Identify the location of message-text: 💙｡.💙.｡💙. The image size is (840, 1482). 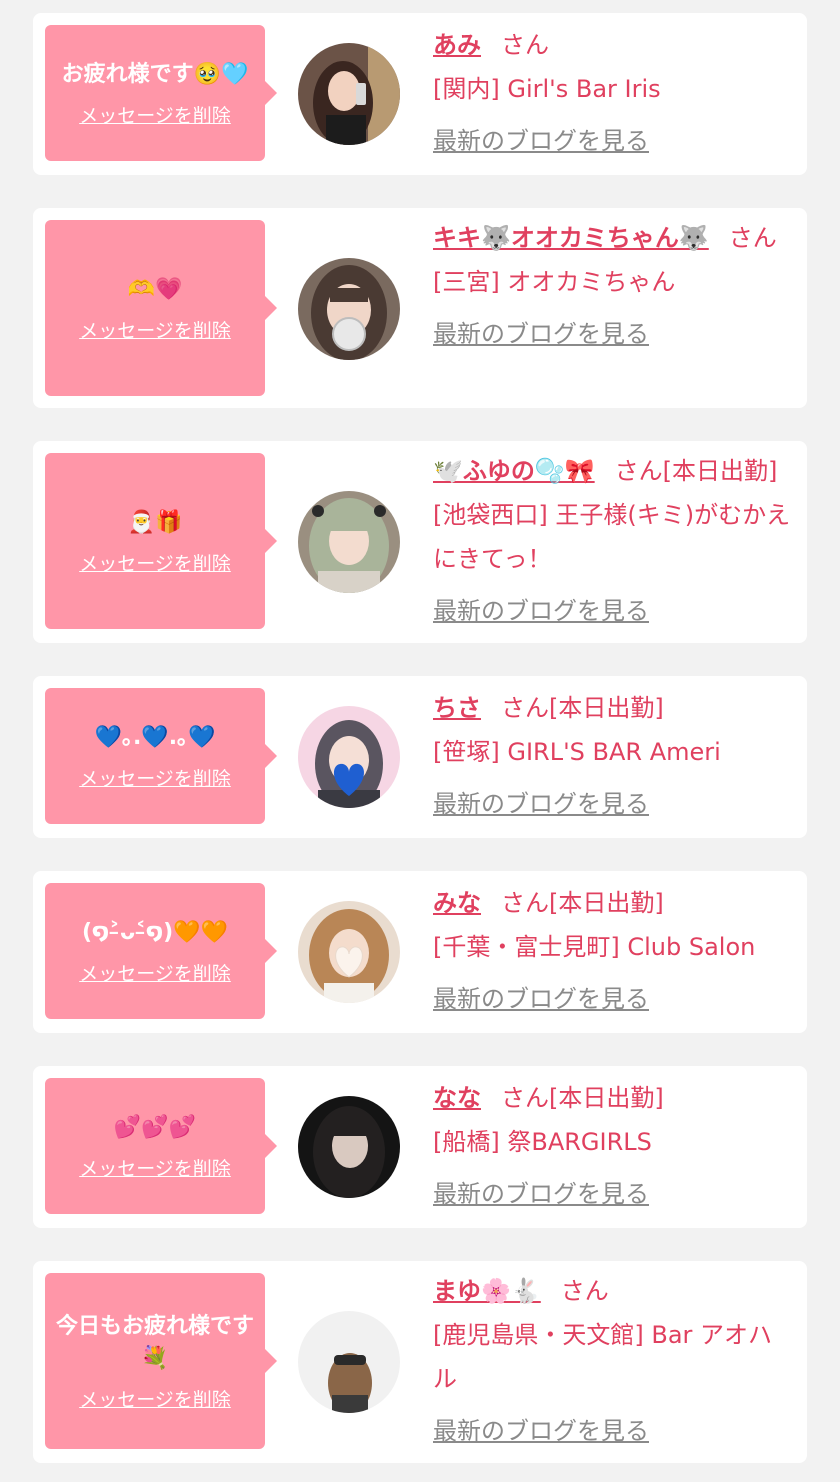
(155, 737).